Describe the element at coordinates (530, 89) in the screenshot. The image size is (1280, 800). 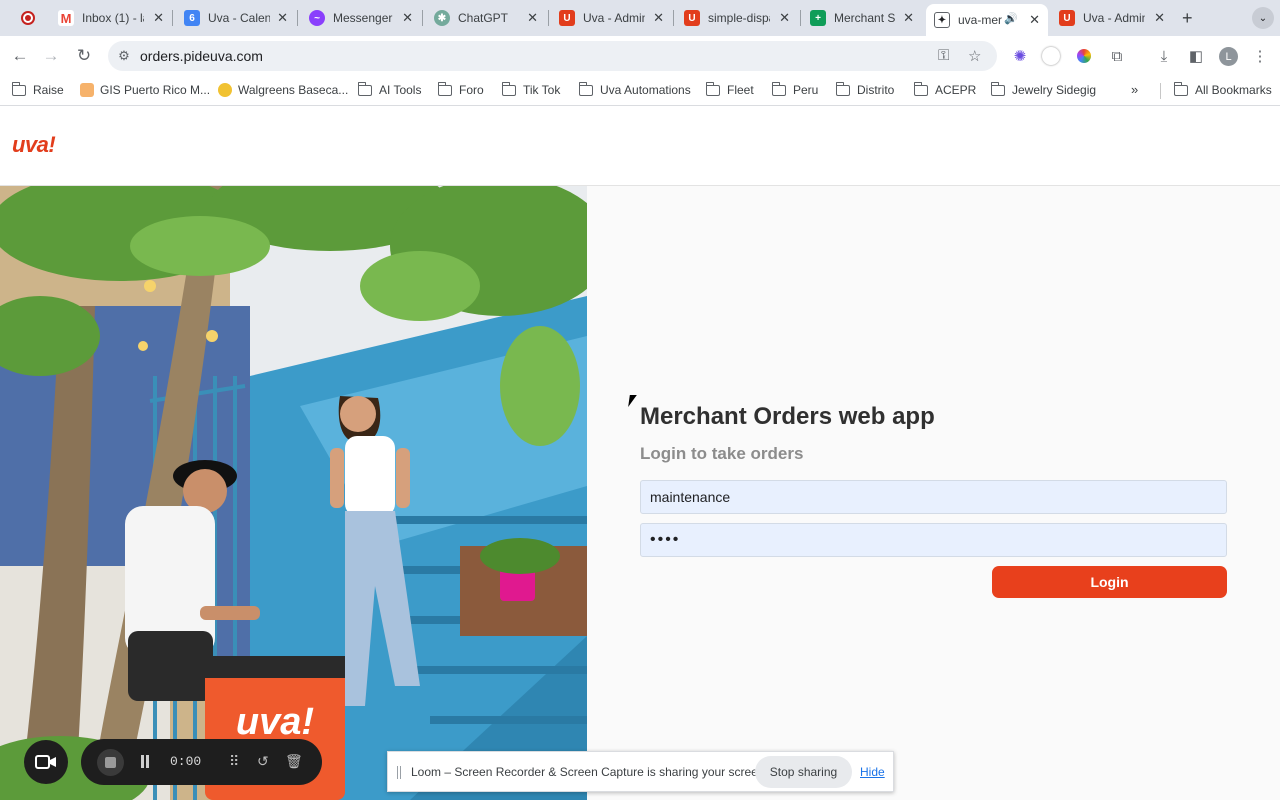
I see `bookmark-tiktok: Tik Tok` at that location.